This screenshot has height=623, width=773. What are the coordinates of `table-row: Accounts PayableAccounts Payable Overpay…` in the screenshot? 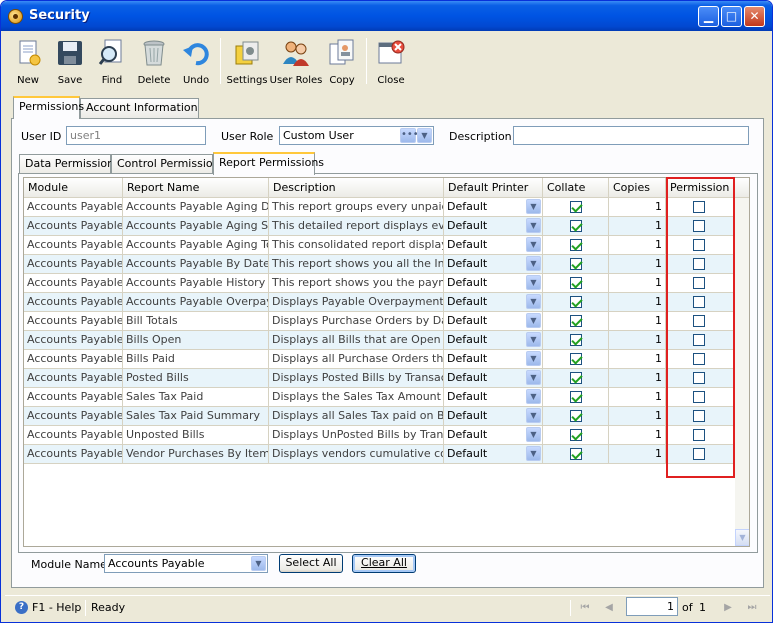 It's located at (379, 302).